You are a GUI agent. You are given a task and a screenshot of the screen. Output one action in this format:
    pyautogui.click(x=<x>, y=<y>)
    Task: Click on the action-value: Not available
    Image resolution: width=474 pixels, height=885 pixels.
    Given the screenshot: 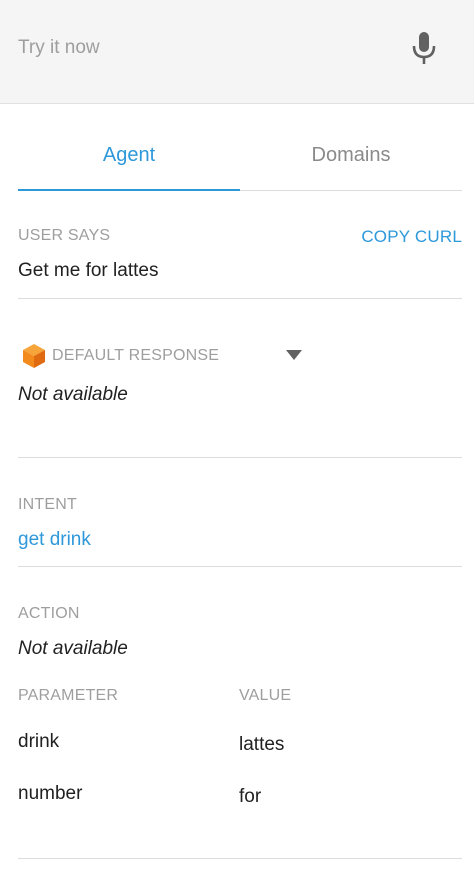 What is the action you would take?
    pyautogui.click(x=73, y=648)
    